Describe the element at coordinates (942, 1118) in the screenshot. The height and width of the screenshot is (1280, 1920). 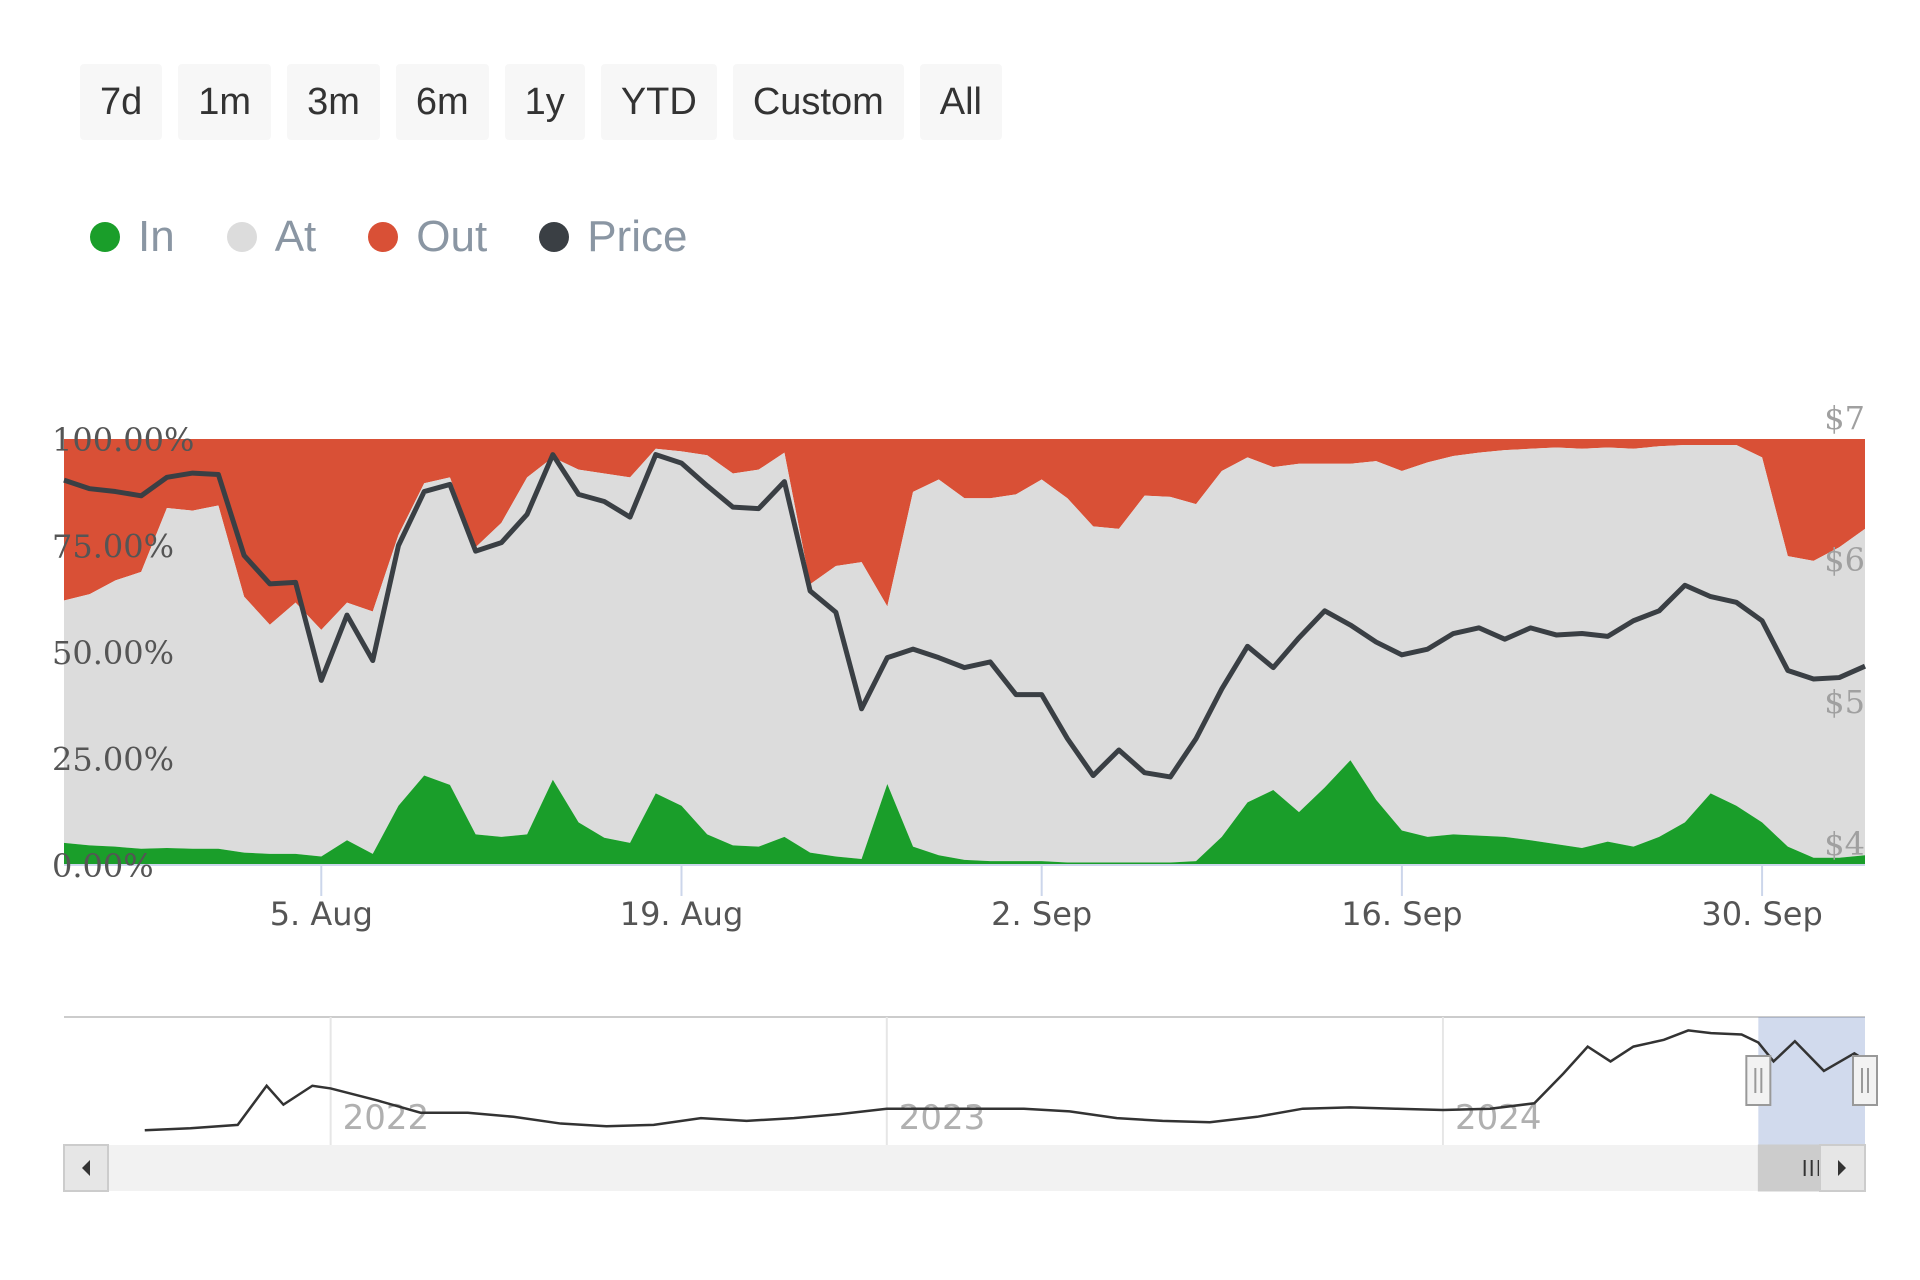
I see `navigator-year-label: 2023` at that location.